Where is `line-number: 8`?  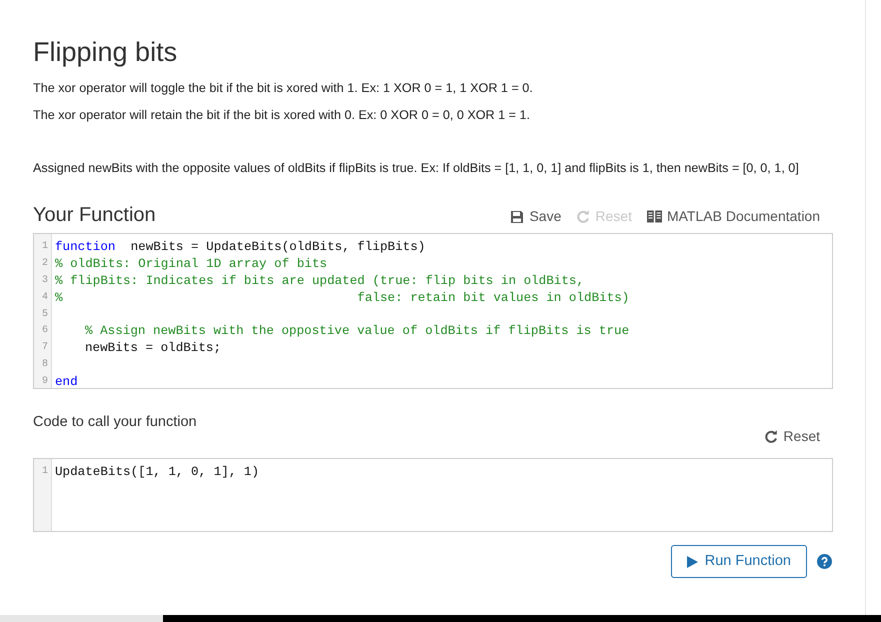 line-number: 8 is located at coordinates (45, 364).